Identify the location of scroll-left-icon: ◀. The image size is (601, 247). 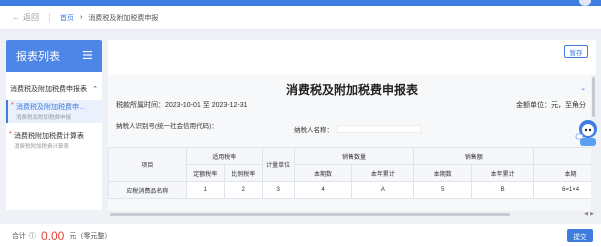
(586, 214).